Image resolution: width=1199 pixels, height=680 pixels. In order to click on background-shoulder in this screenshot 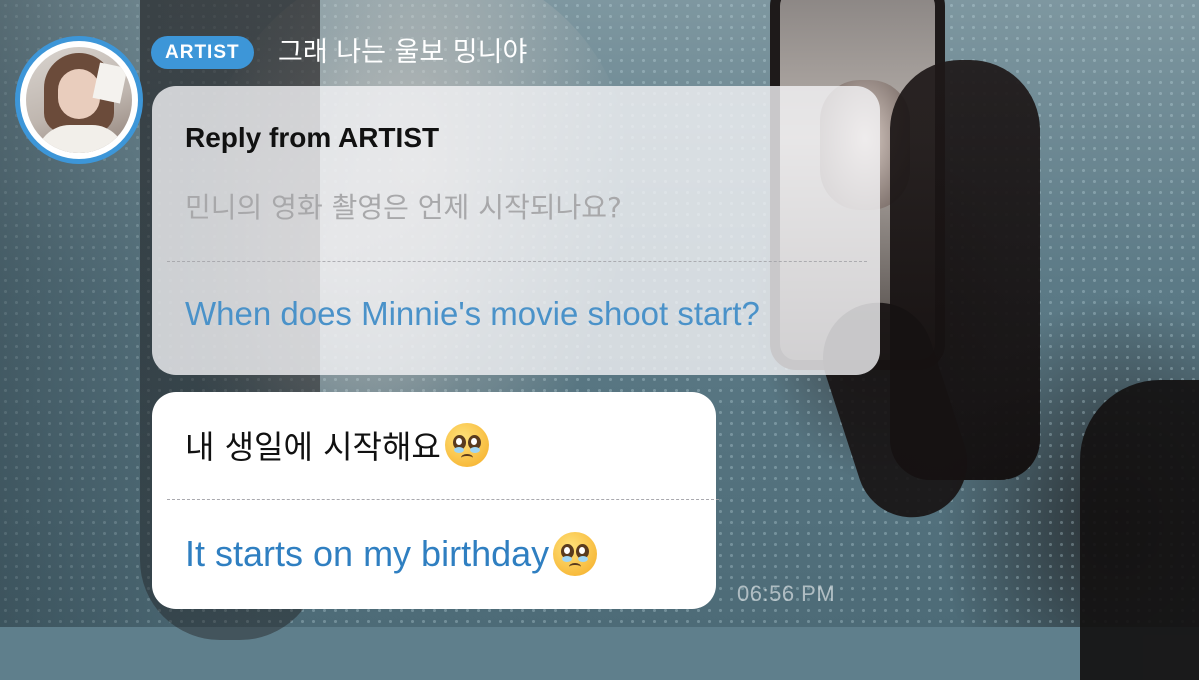, I will do `click(1139, 530)`.